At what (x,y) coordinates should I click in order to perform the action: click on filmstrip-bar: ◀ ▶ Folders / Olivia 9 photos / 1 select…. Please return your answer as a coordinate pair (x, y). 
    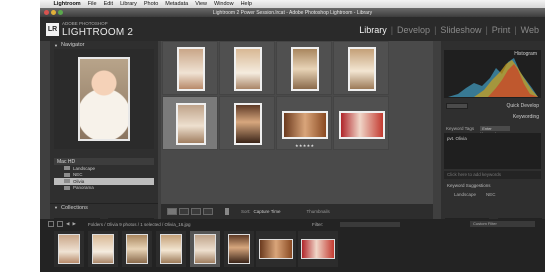
    Looking at the image, I should click on (292, 224).